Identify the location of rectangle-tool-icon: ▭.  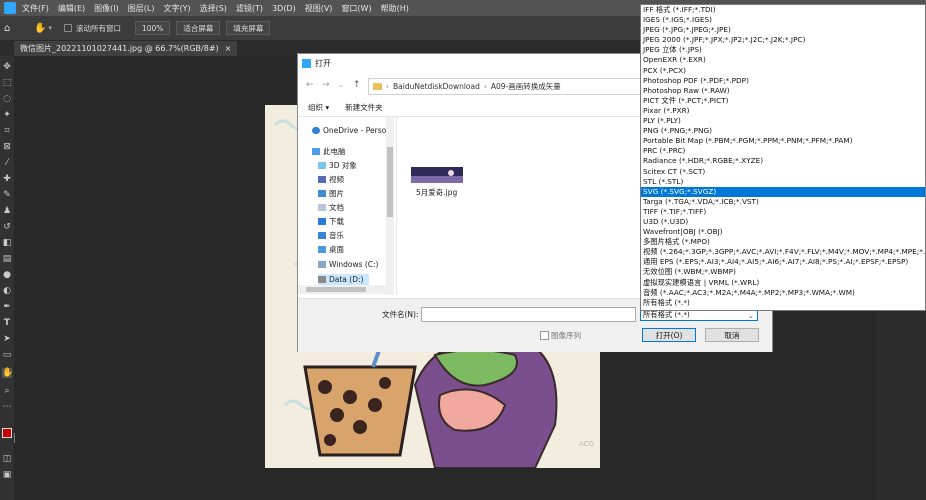
(7, 355).